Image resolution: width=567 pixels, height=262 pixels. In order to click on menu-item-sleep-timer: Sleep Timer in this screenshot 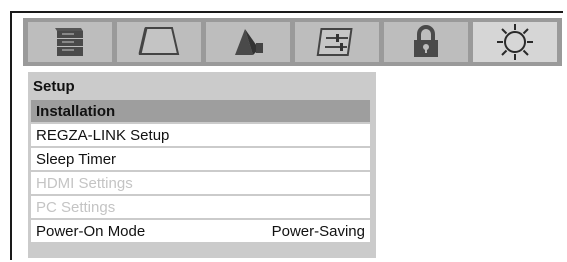, I will do `click(200, 159)`.